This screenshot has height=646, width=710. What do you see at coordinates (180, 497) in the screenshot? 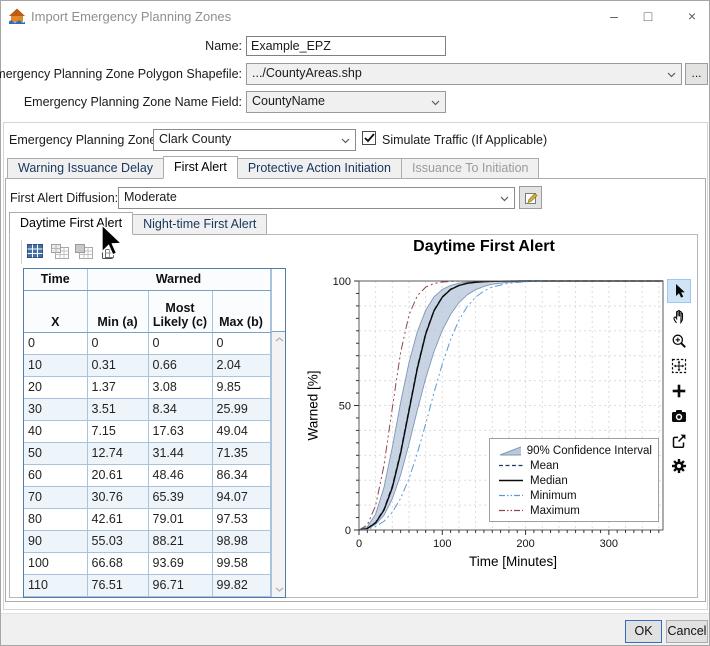
I see `table-cell: 65.39` at bounding box center [180, 497].